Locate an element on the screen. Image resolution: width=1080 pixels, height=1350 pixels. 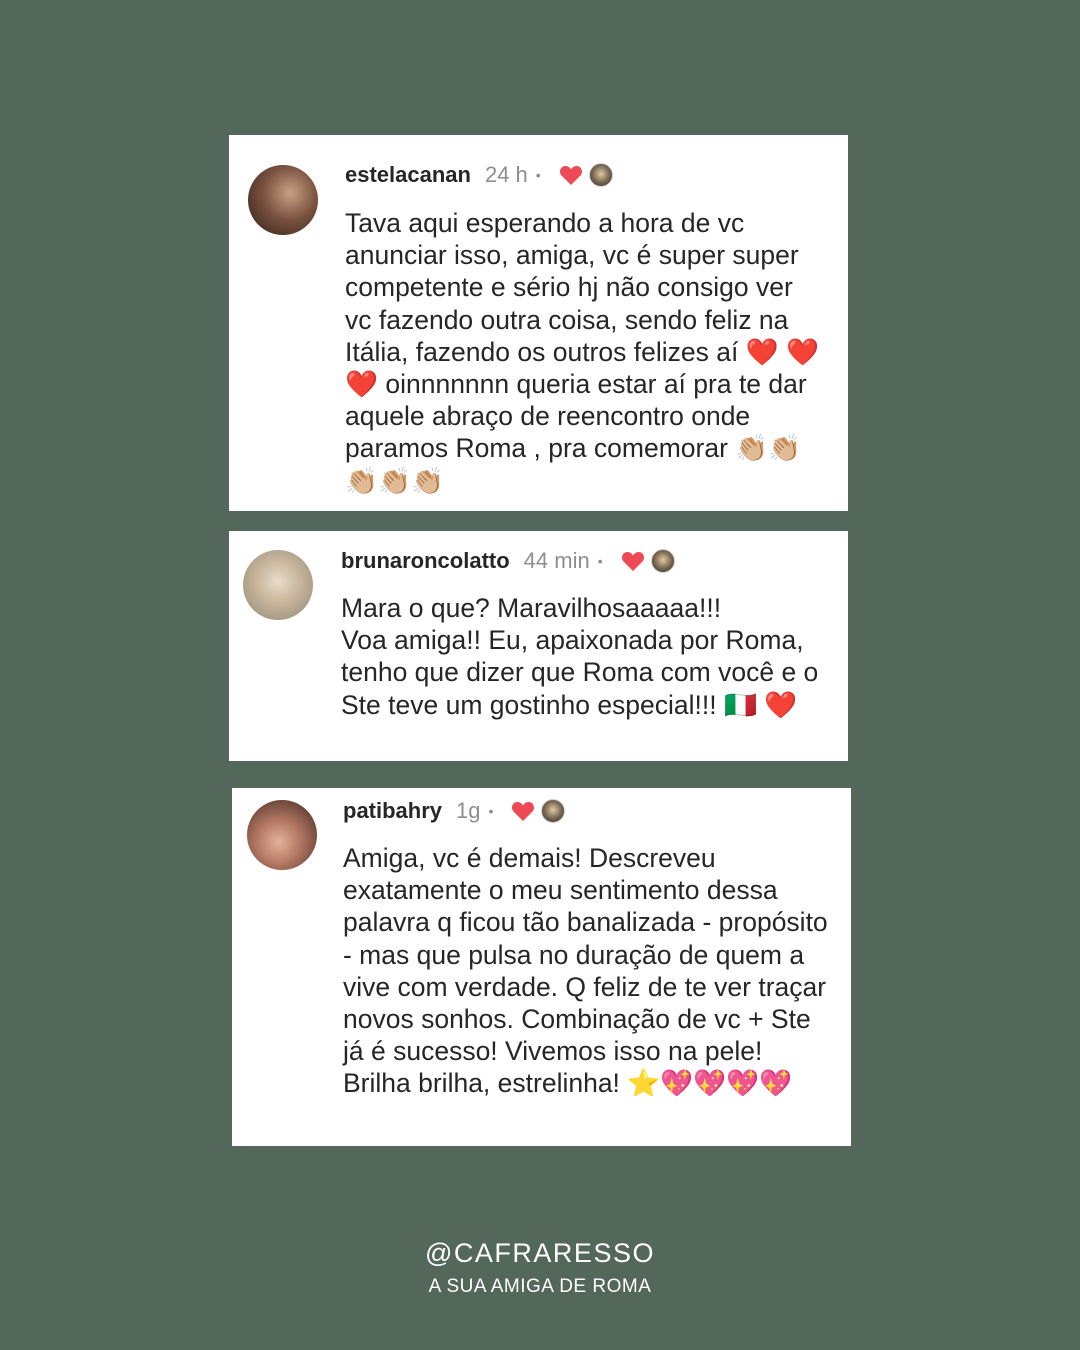
comment-header: brunaroncolatto 44 min • is located at coordinates (508, 561).